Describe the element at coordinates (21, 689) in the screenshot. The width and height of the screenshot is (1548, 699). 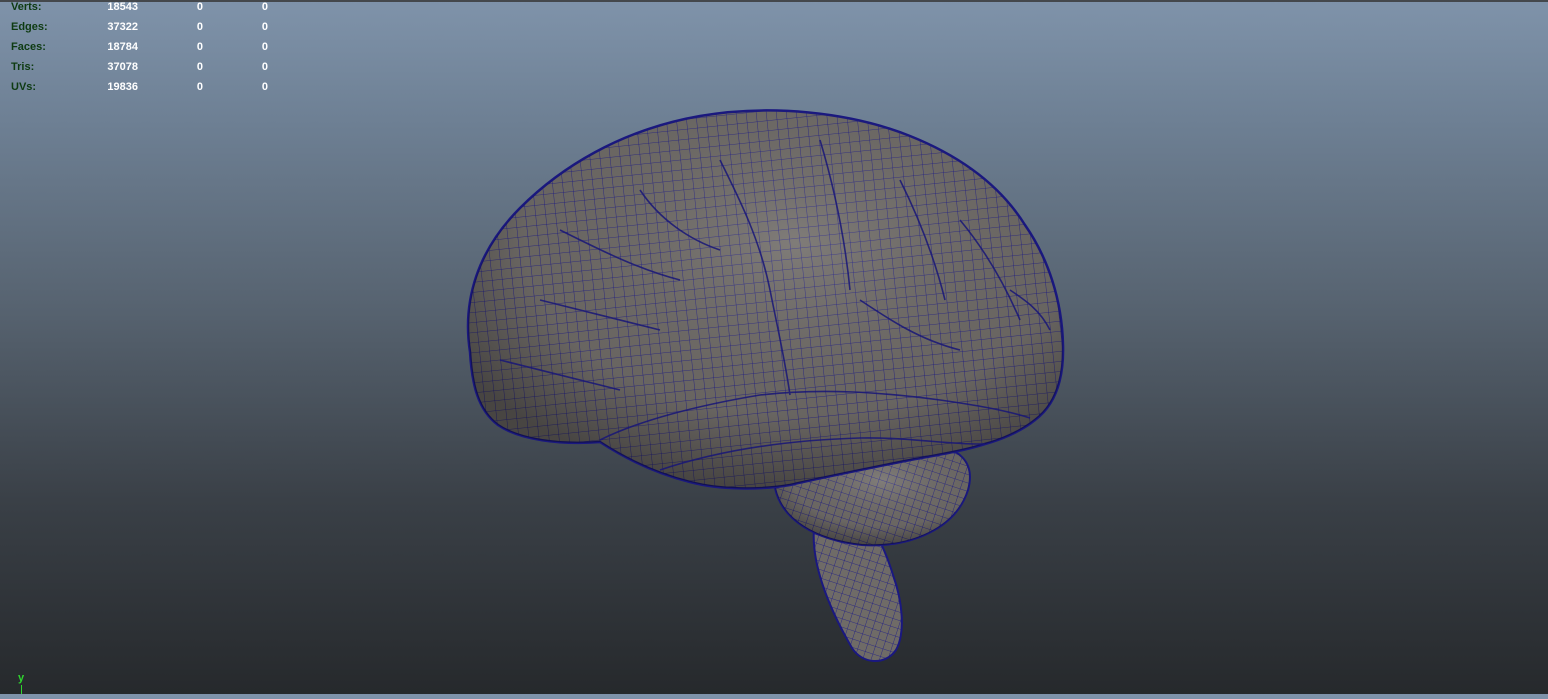
I see `axis-y-line` at that location.